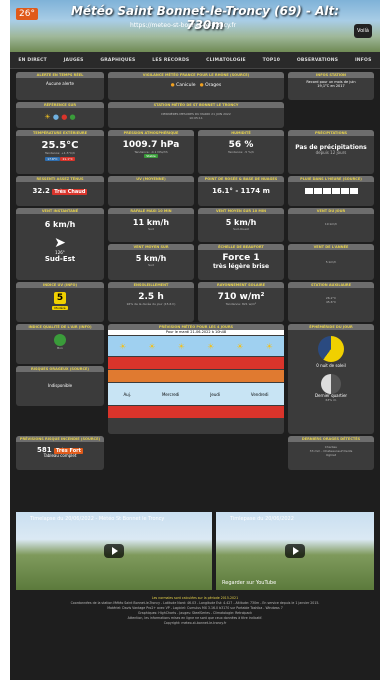 The height and width of the screenshot is (680, 388). Describe the element at coordinates (226, 60) in the screenshot. I see `nav-climatologie: CLIMATOLOGIE` at that location.